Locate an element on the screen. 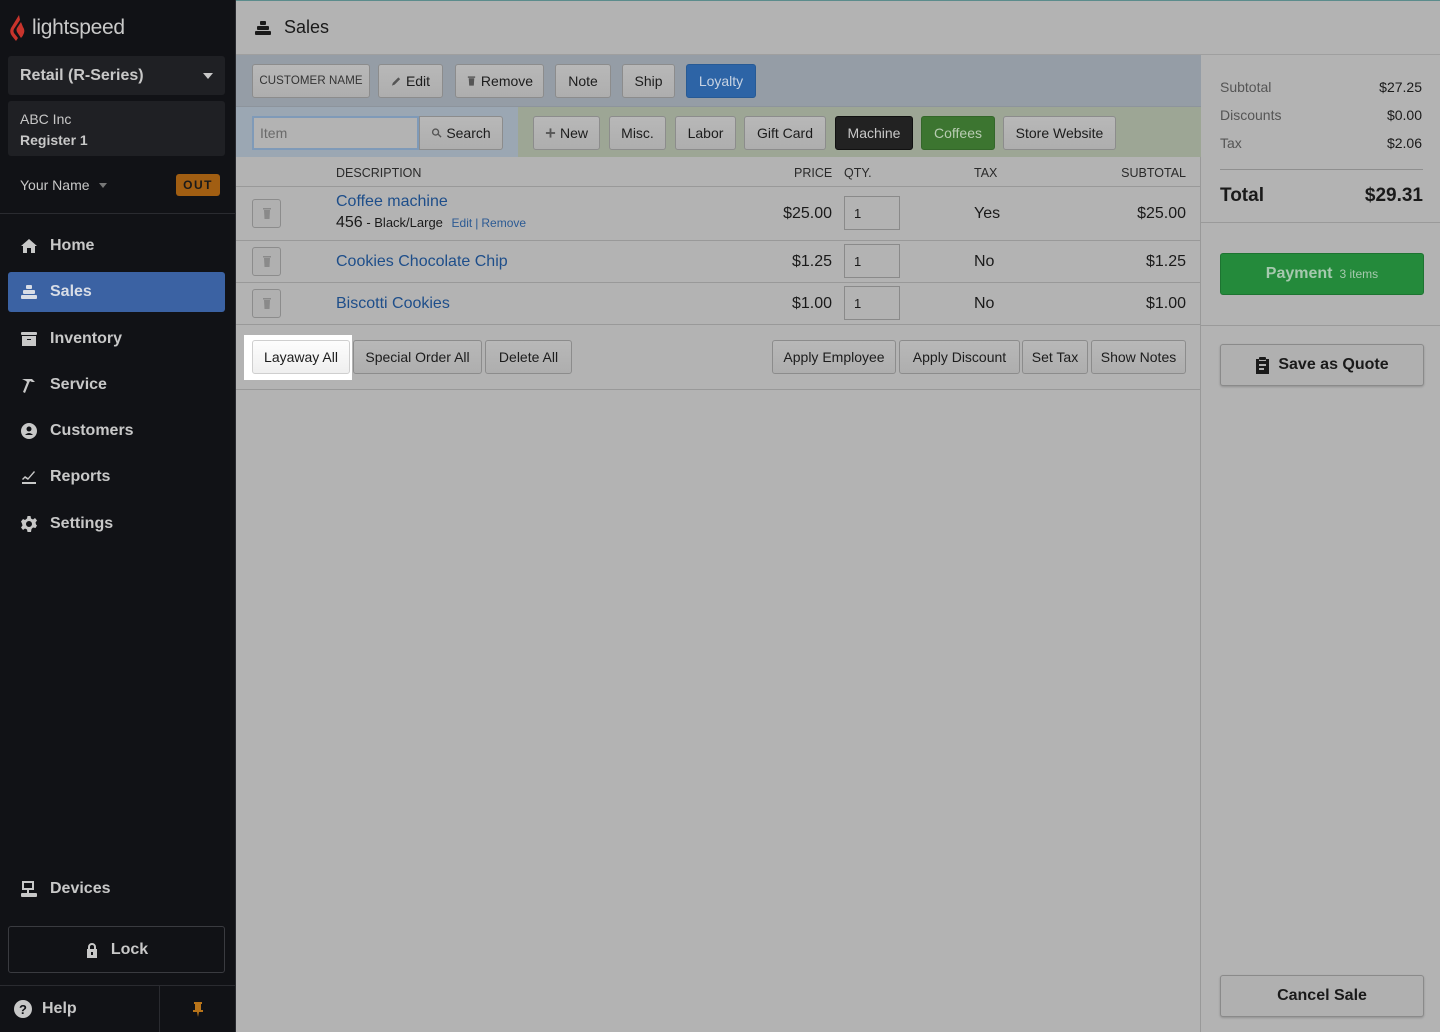 The width and height of the screenshot is (1440, 1032). item-price: $25.00 is located at coordinates (807, 214).